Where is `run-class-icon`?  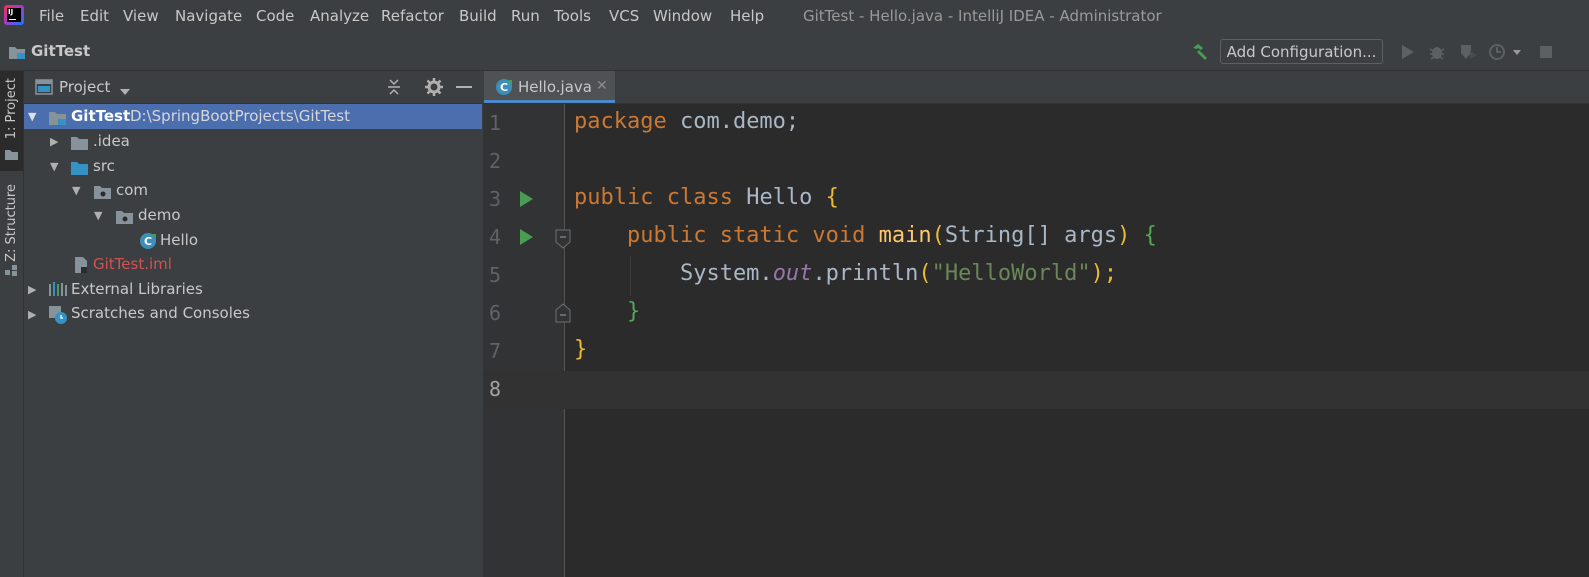
run-class-icon is located at coordinates (526, 199).